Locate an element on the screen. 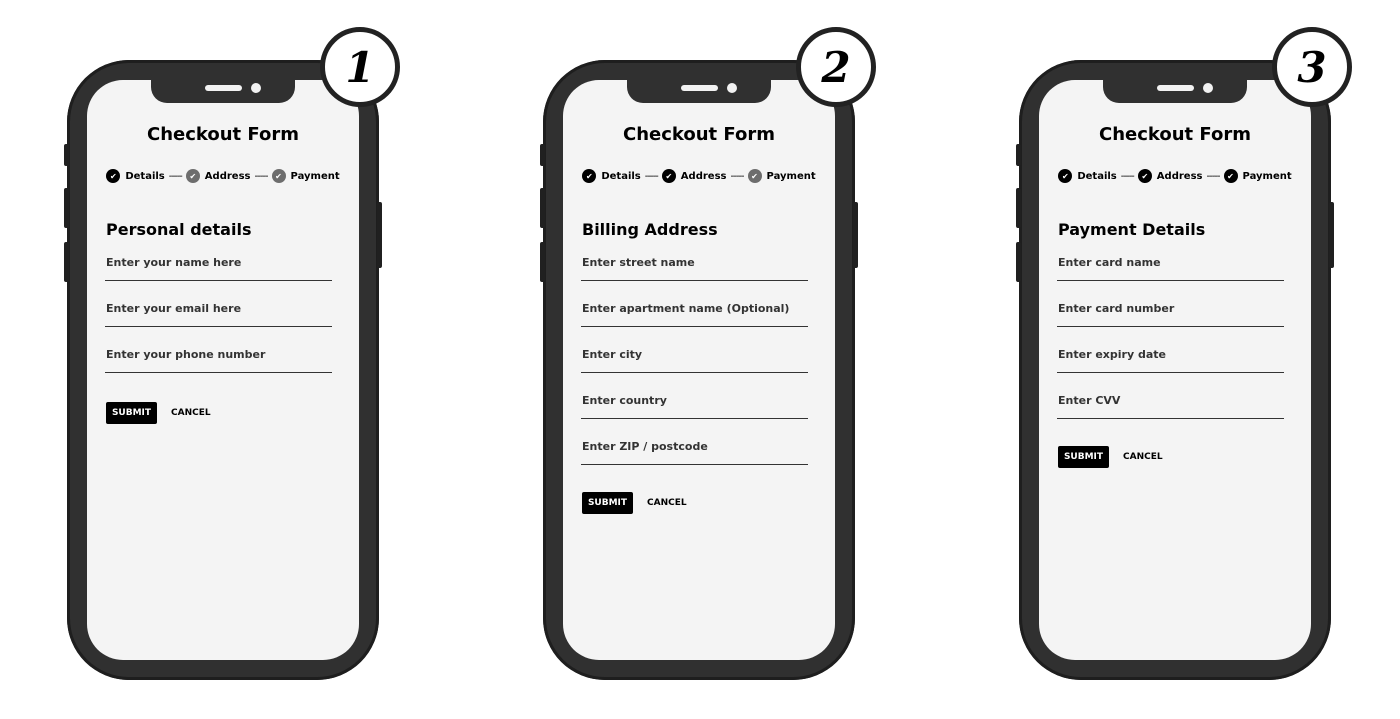 This screenshot has height=719, width=1400. section-title: Personal details is located at coordinates (179, 229).